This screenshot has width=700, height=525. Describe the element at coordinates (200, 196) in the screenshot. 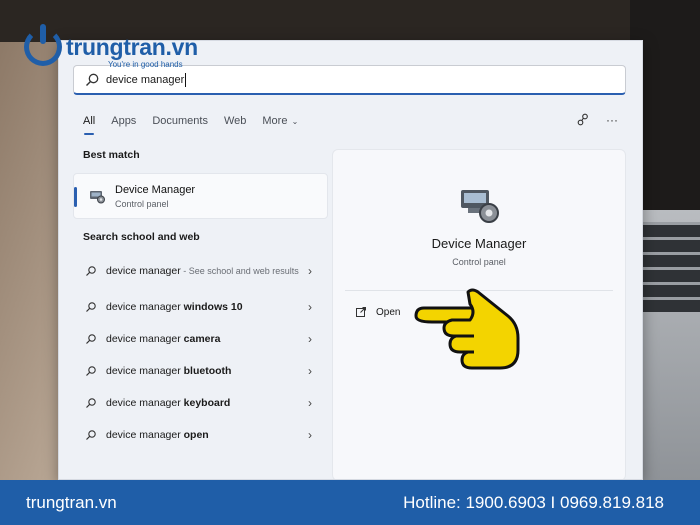

I see `best-match-item: Device Manager Control panel` at that location.